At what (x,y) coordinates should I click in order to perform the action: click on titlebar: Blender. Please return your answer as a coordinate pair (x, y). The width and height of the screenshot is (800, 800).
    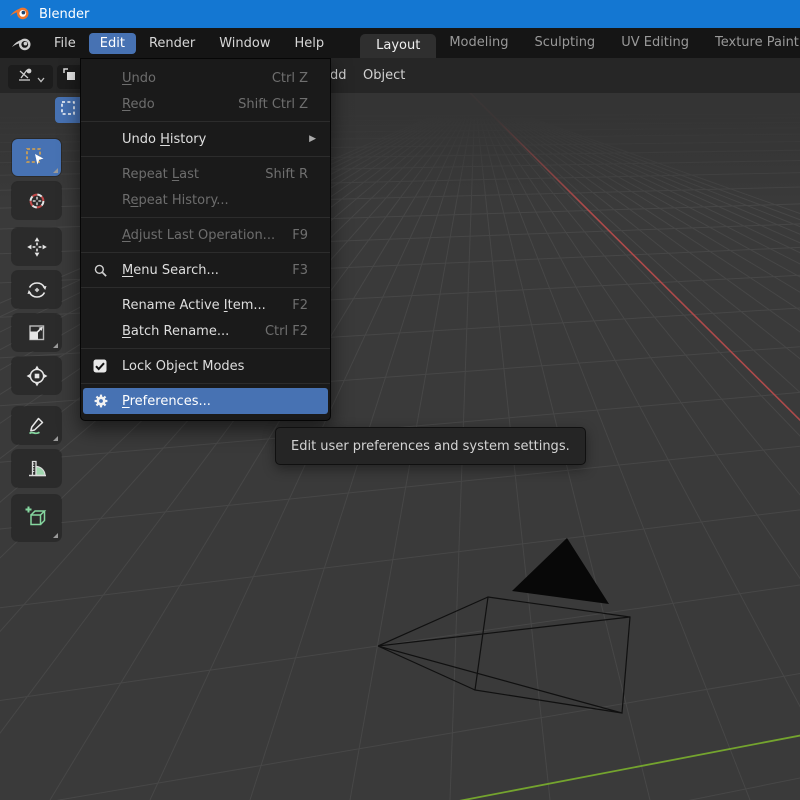
    Looking at the image, I should click on (400, 14).